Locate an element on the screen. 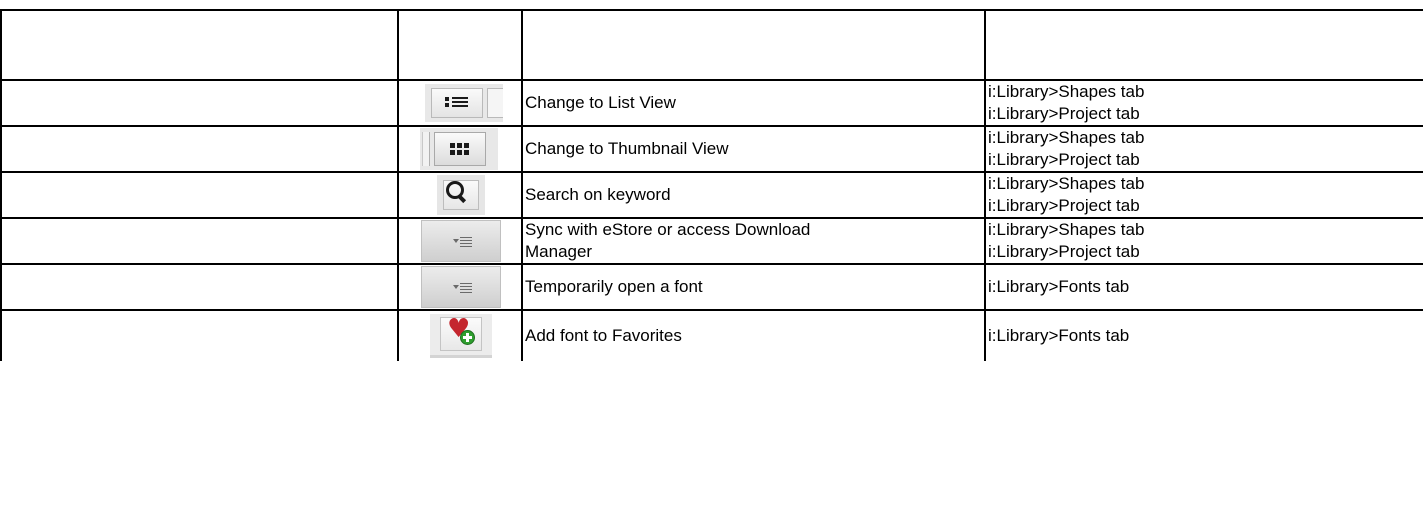  search-icon is located at coordinates (461, 195).